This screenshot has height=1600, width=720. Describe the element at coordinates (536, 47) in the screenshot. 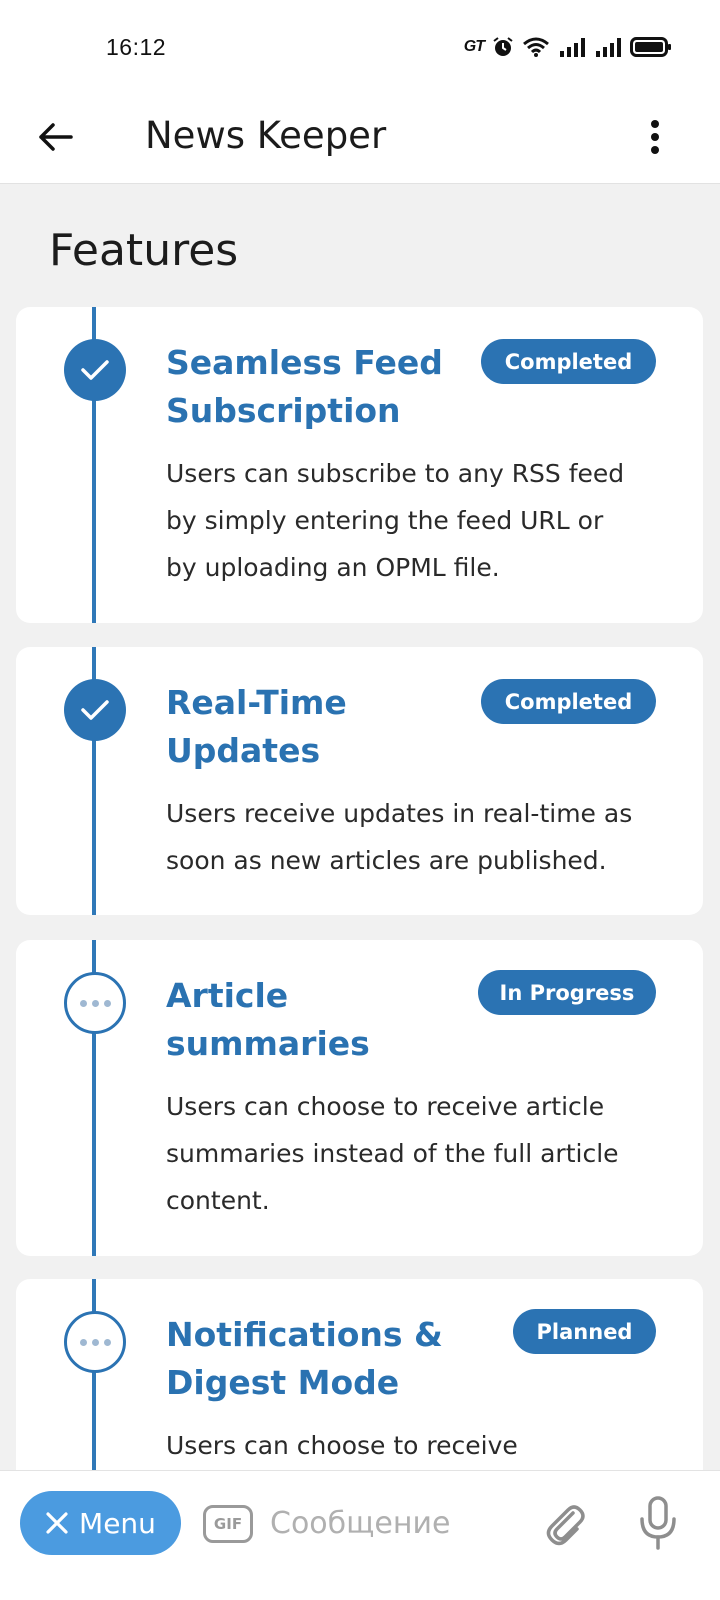

I see `wifi-icon` at that location.